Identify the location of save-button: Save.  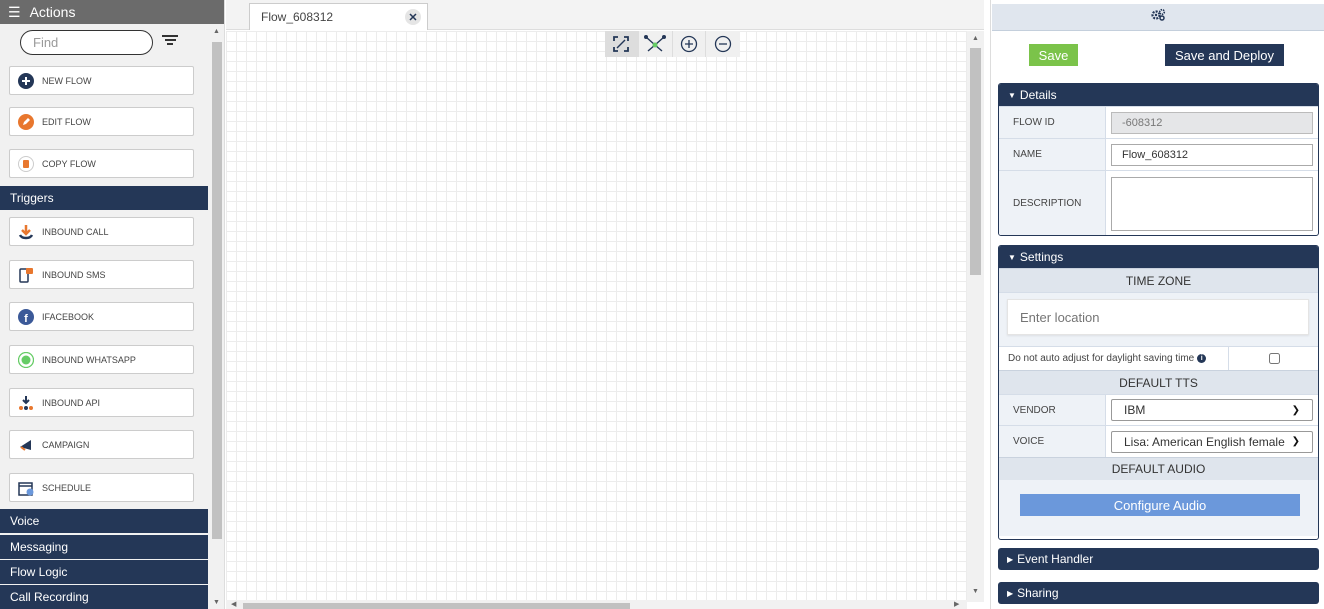
(1053, 55).